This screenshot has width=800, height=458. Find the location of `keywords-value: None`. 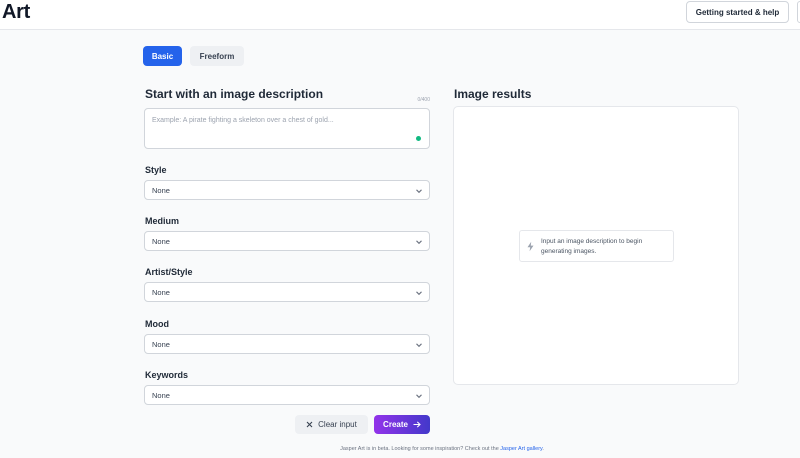

keywords-value: None is located at coordinates (161, 395).